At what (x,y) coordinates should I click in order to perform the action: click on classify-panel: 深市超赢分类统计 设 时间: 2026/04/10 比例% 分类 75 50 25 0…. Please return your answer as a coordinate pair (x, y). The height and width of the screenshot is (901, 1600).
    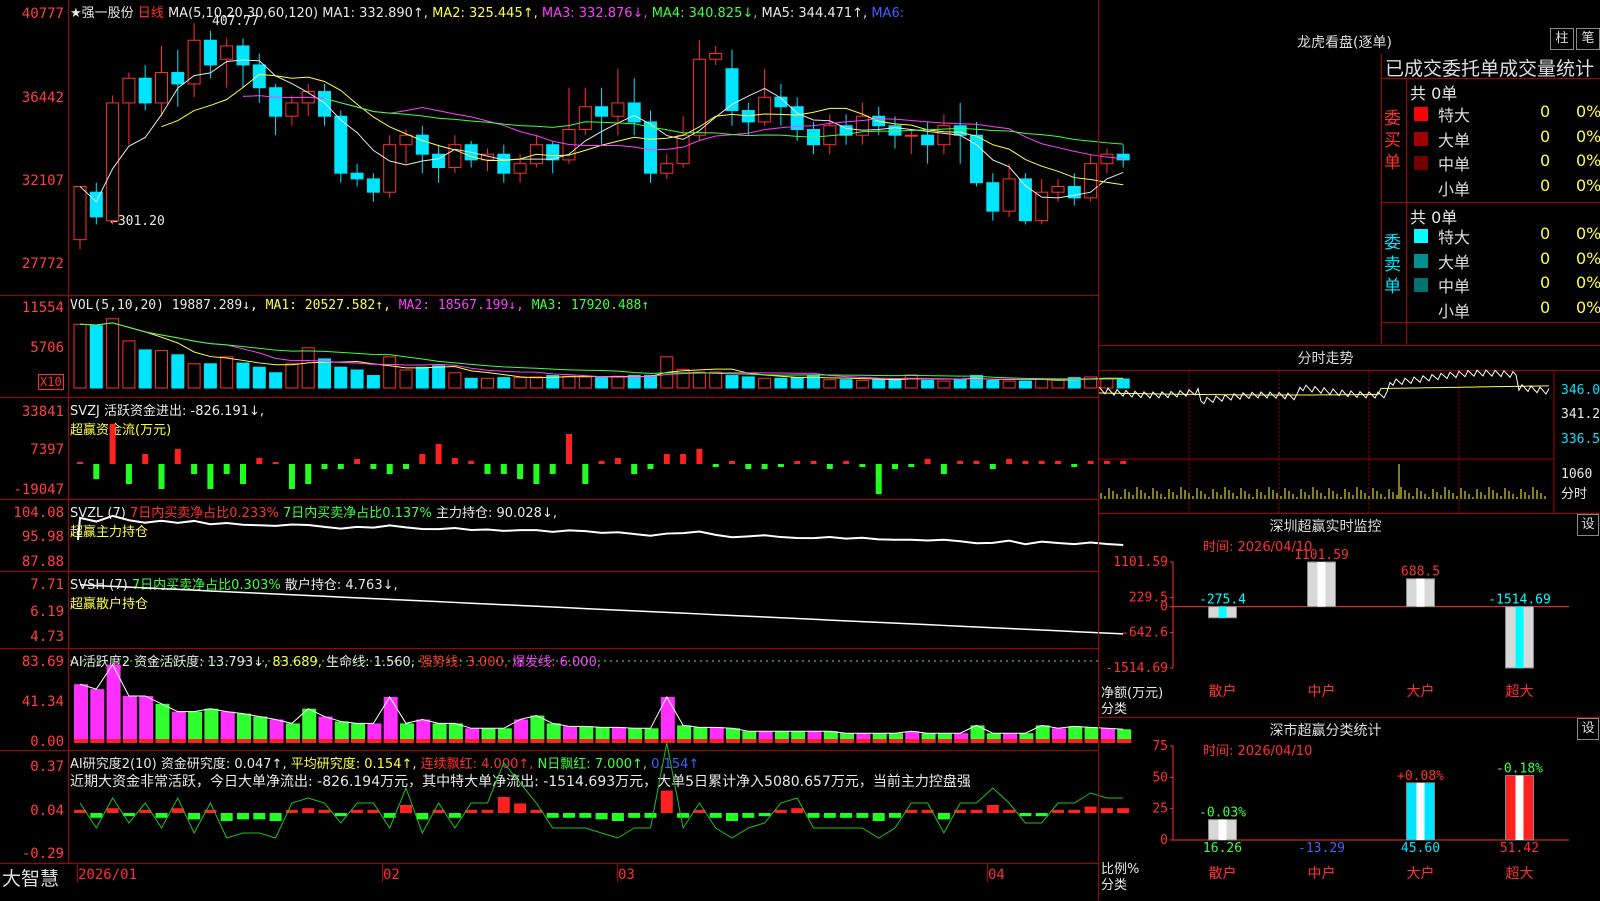
    Looking at the image, I should click on (1349, 809).